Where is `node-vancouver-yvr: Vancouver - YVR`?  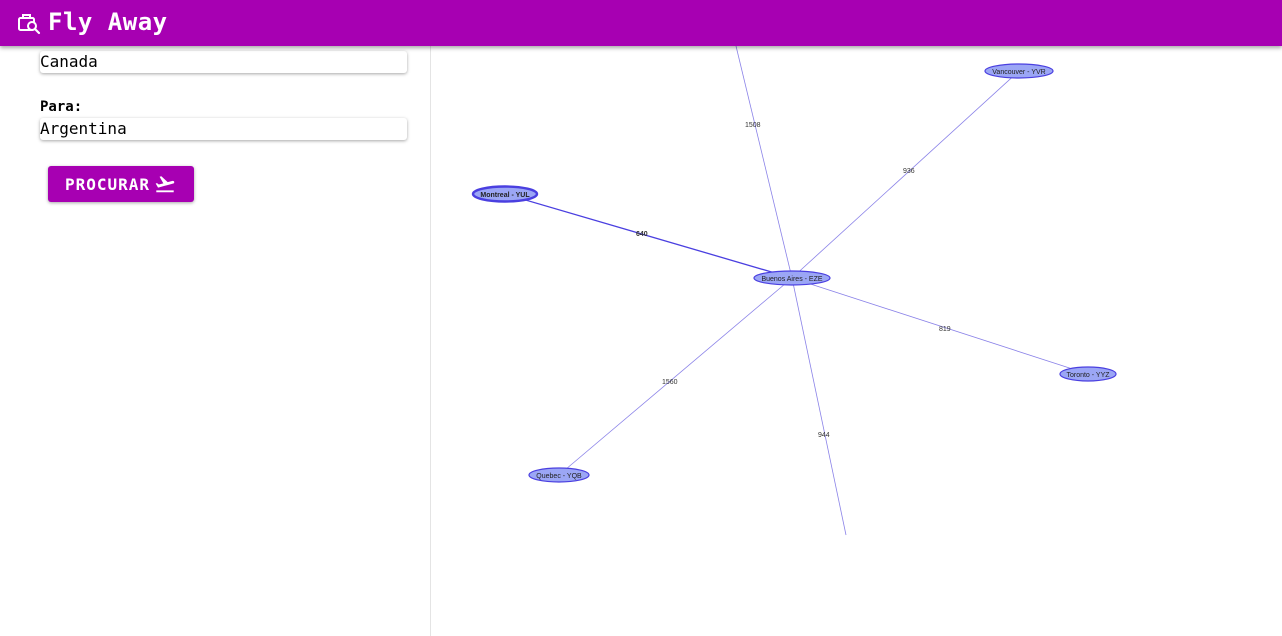 node-vancouver-yvr: Vancouver - YVR is located at coordinates (1019, 71).